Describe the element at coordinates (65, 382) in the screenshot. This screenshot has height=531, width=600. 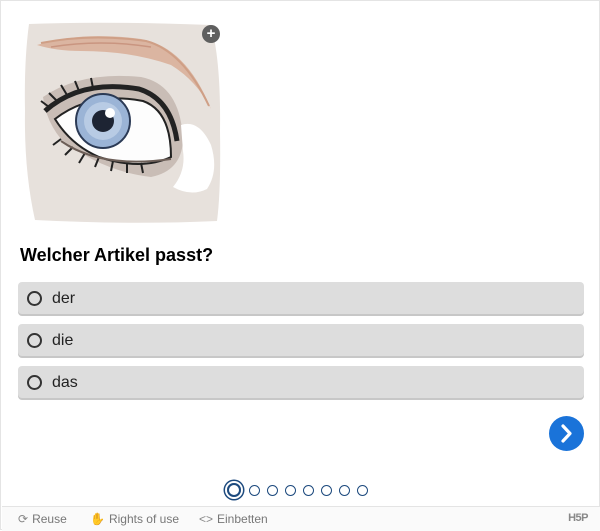
I see `answer-label: das` at that location.